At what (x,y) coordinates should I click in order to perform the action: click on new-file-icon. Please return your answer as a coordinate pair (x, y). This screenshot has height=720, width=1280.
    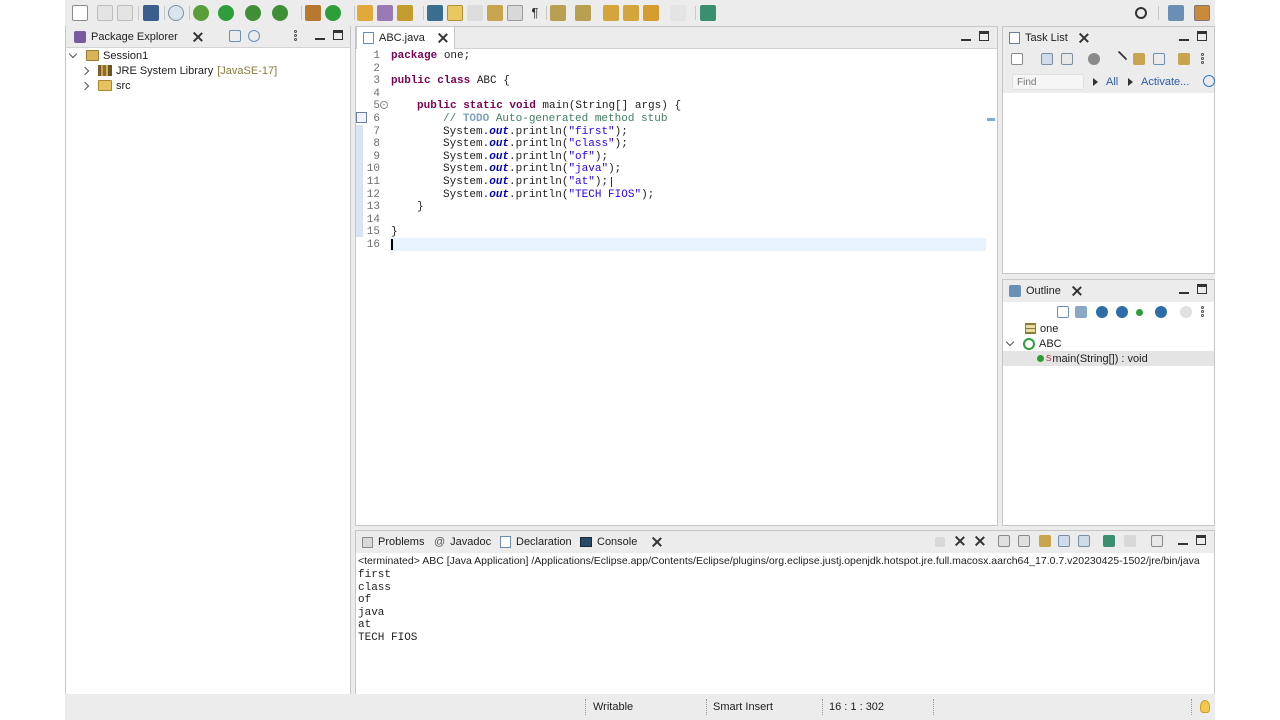
    Looking at the image, I should click on (80, 13).